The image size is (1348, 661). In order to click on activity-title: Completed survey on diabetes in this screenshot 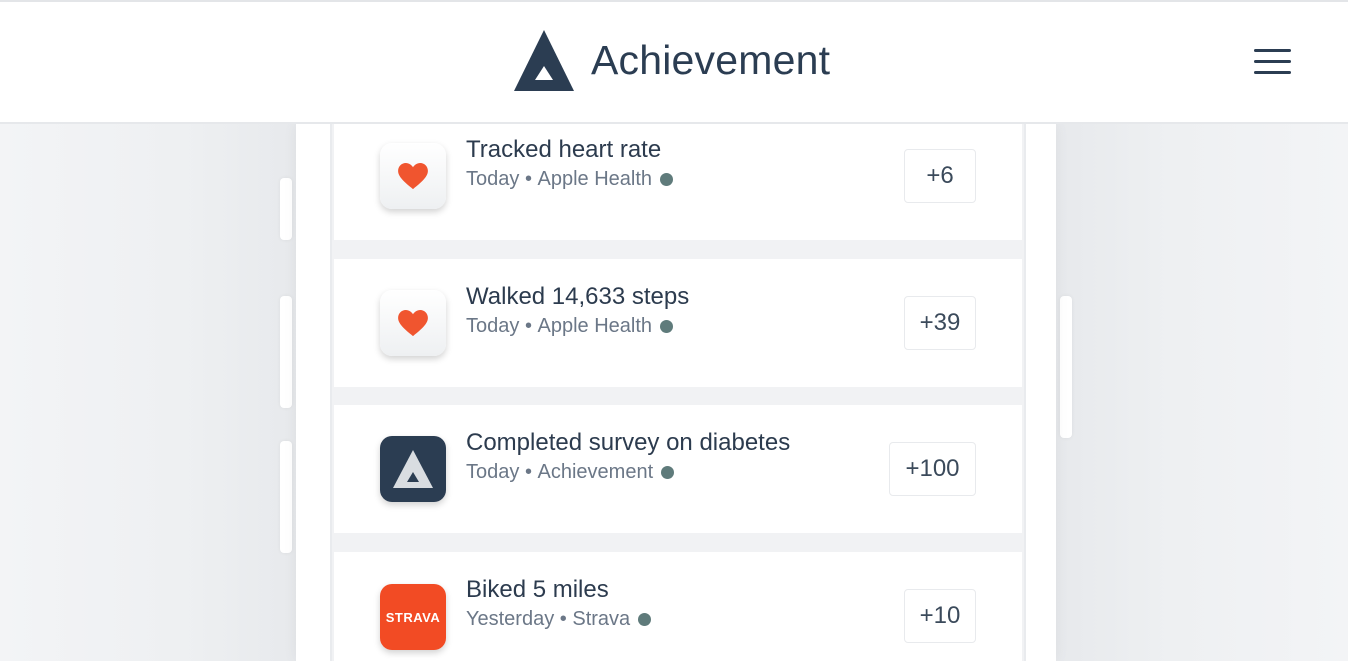, I will do `click(628, 442)`.